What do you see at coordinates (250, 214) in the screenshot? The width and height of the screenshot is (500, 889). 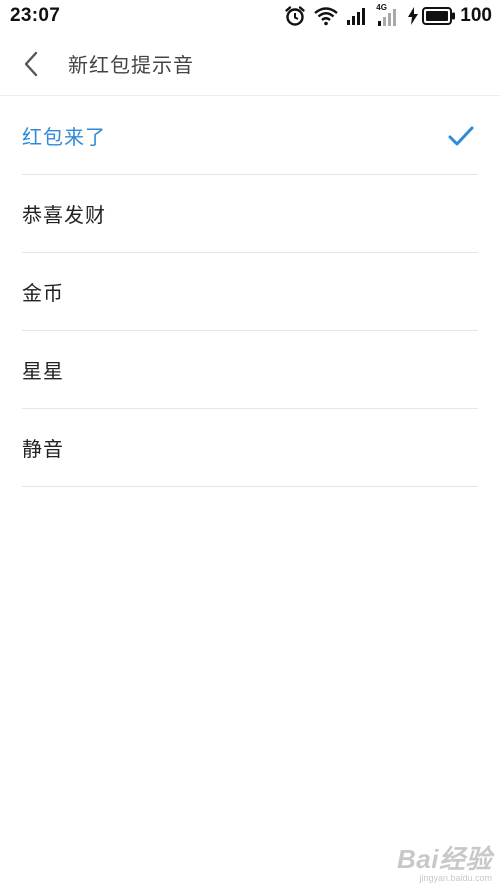 I see `option-gongxi-facai: 恭喜发财` at bounding box center [250, 214].